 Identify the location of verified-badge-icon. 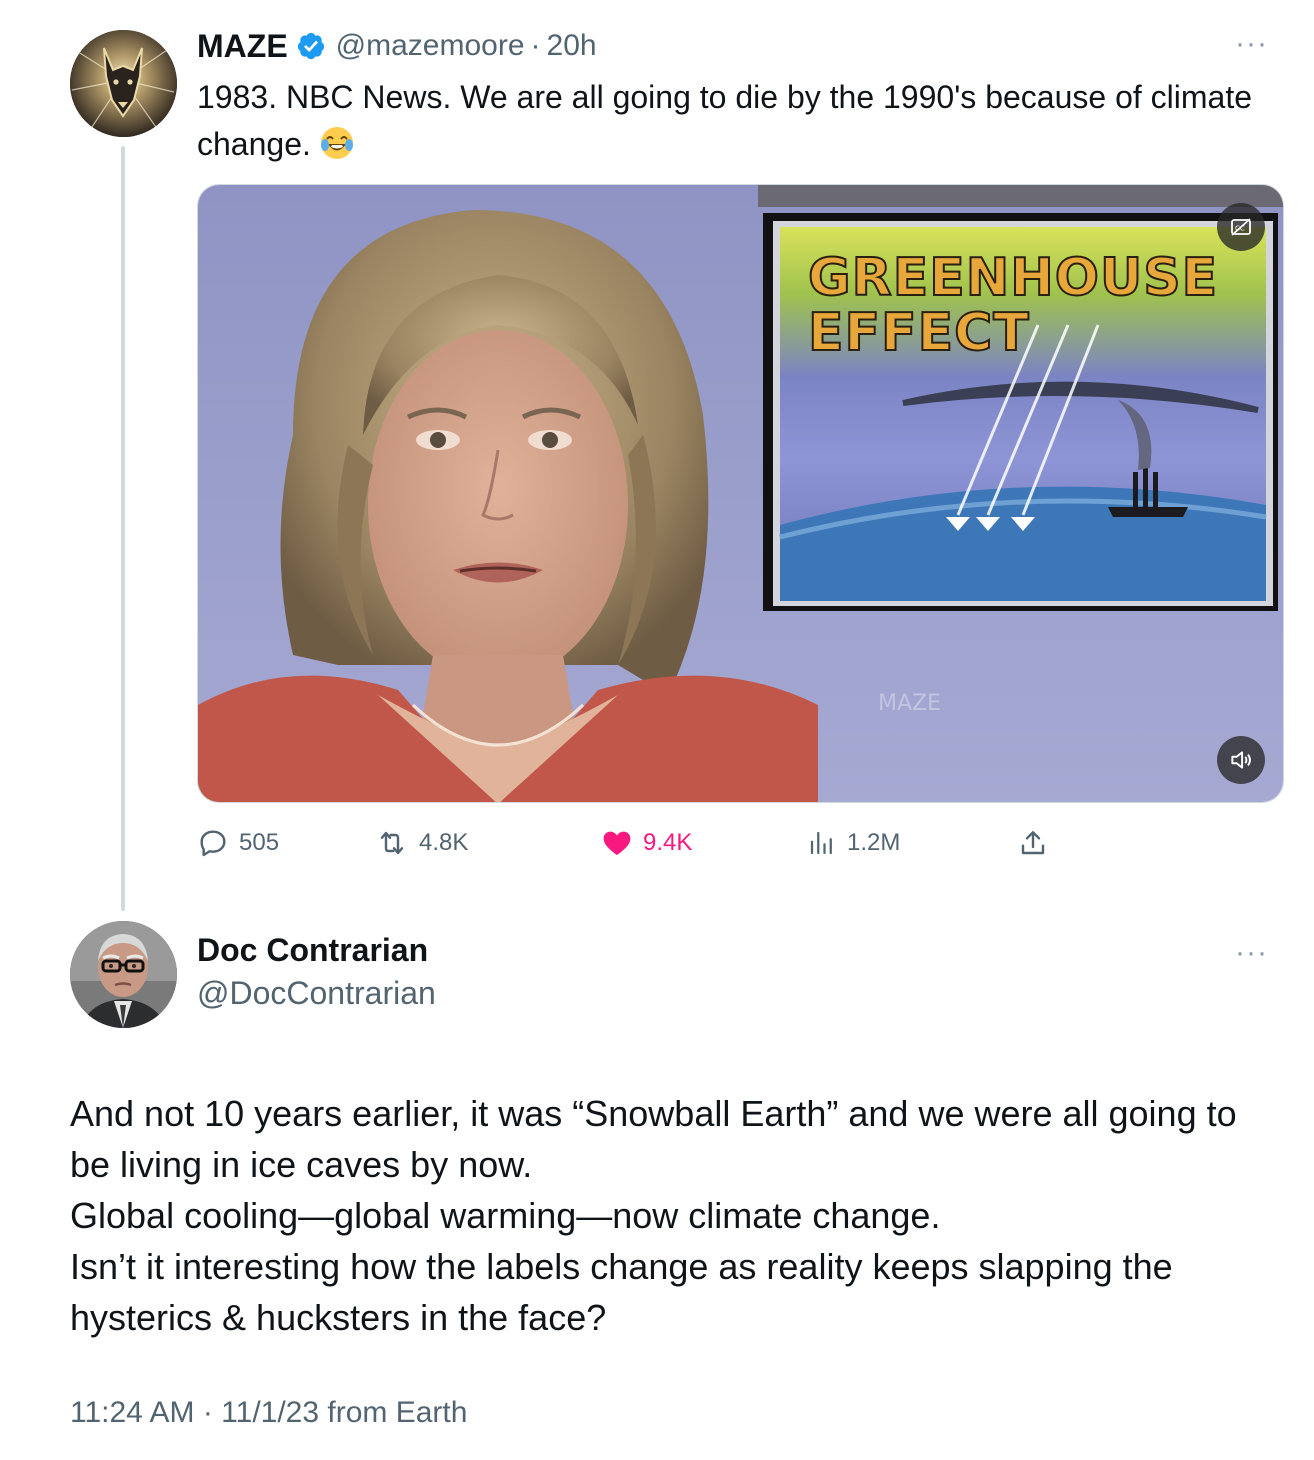
(311, 46).